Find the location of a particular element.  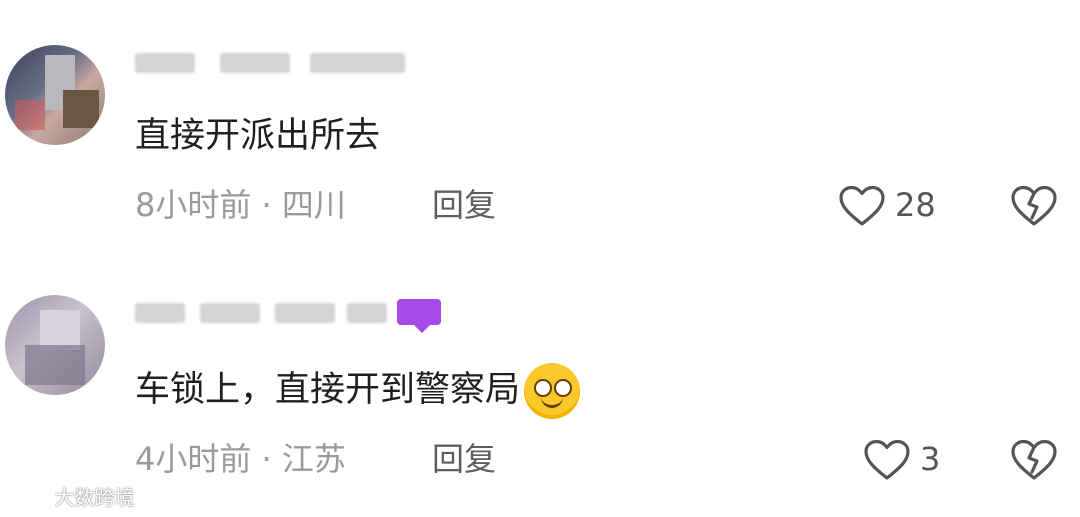

watermark: 大数跨境 is located at coordinates (78, 496).